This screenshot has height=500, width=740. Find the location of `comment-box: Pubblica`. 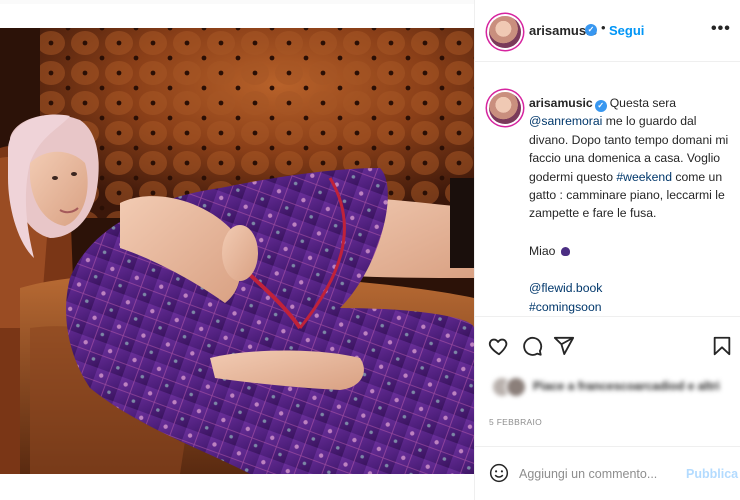

comment-box: Pubblica is located at coordinates (607, 473).